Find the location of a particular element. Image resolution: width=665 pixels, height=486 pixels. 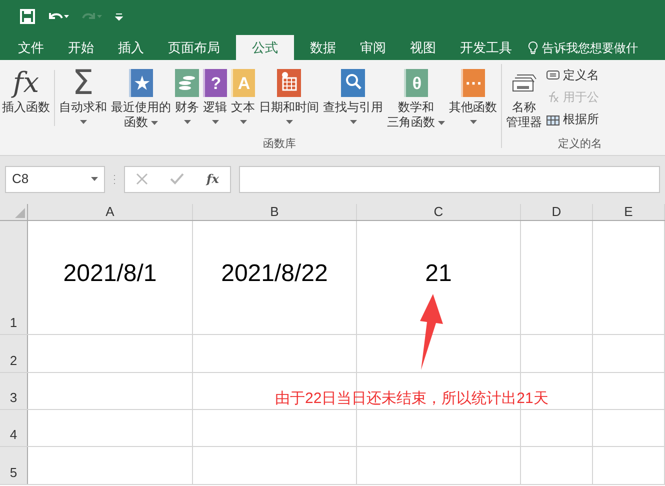

ribbon-button: ··· 其他函数 is located at coordinates (473, 101).